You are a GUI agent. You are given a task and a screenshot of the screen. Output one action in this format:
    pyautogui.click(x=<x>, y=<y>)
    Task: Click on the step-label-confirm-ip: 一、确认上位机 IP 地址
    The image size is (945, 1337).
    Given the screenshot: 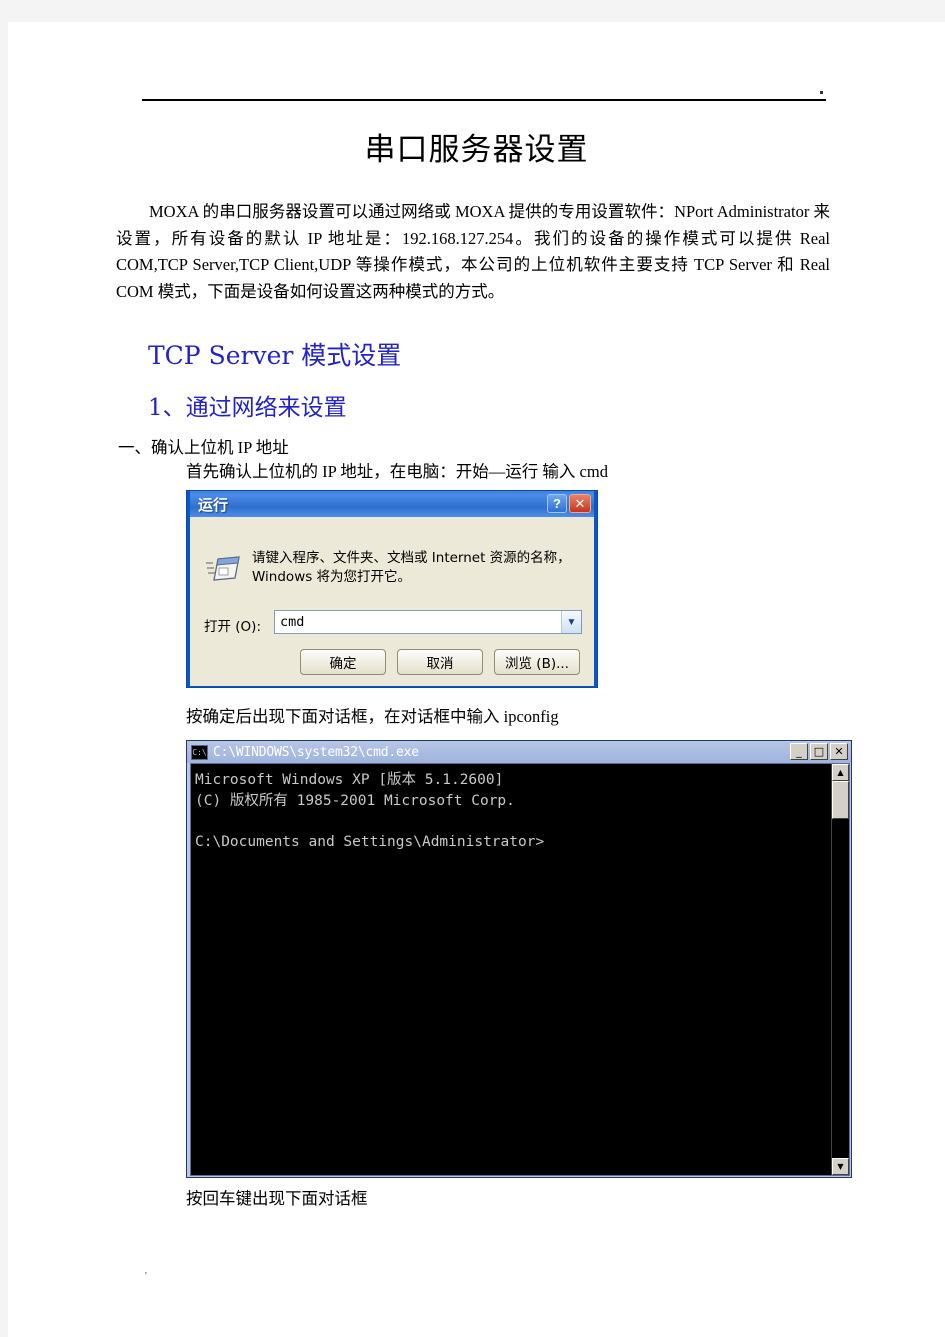 What is the action you would take?
    pyautogui.click(x=203, y=447)
    